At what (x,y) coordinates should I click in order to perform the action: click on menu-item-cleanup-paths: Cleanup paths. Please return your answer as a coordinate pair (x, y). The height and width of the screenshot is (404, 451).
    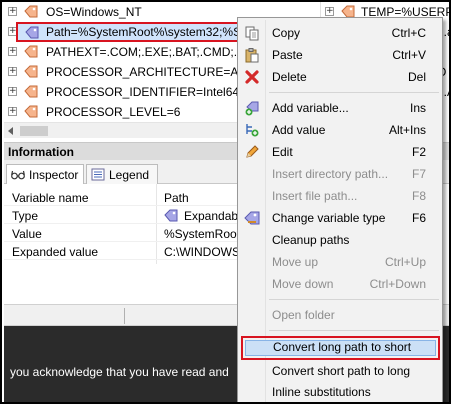
    Looking at the image, I should click on (340, 240).